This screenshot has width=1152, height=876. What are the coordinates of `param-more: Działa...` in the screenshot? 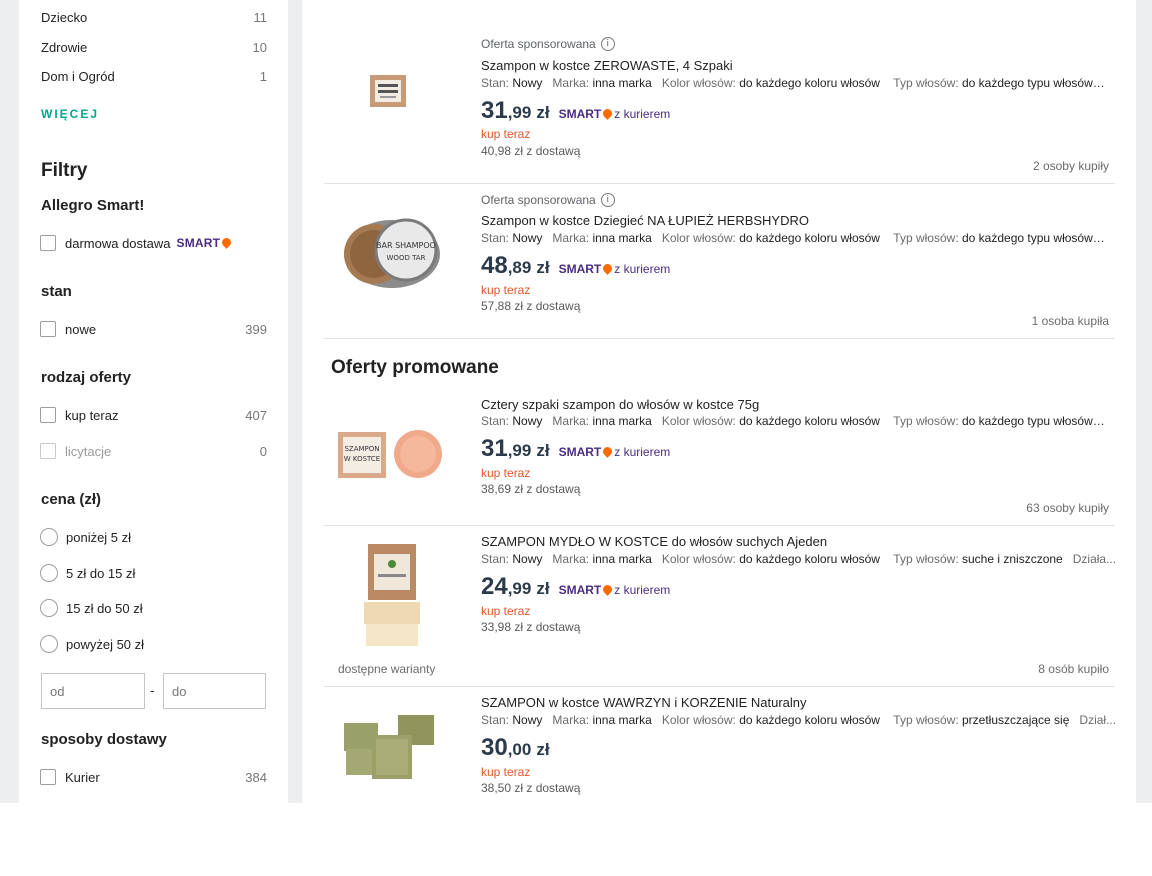 It's located at (1094, 559).